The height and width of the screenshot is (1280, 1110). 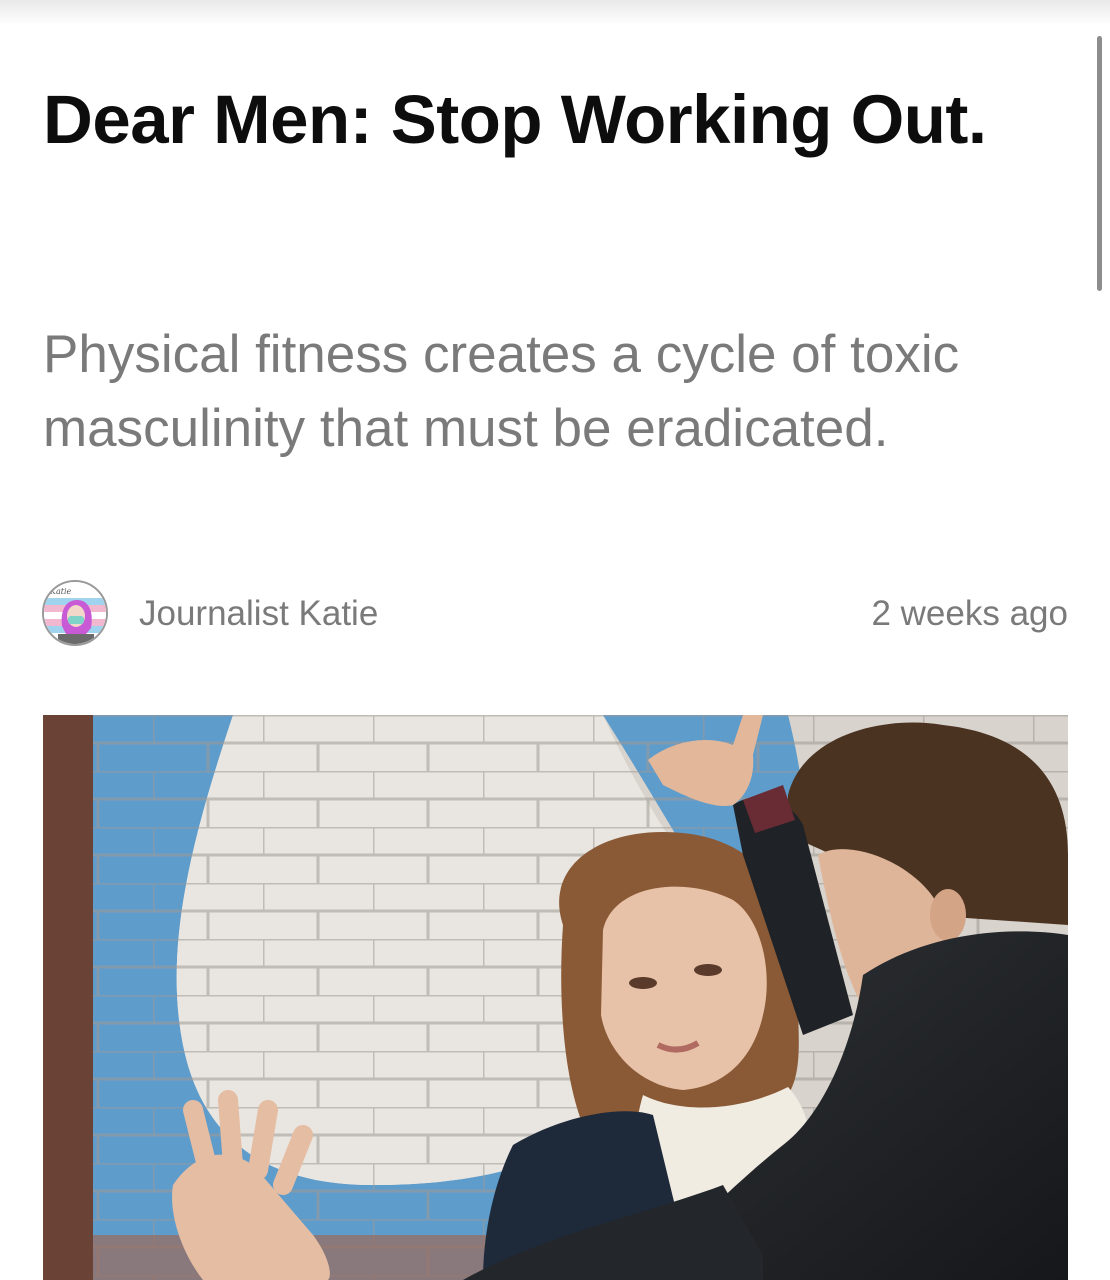 What do you see at coordinates (969, 613) in the screenshot?
I see `publish-time: 2 weeks ago` at bounding box center [969, 613].